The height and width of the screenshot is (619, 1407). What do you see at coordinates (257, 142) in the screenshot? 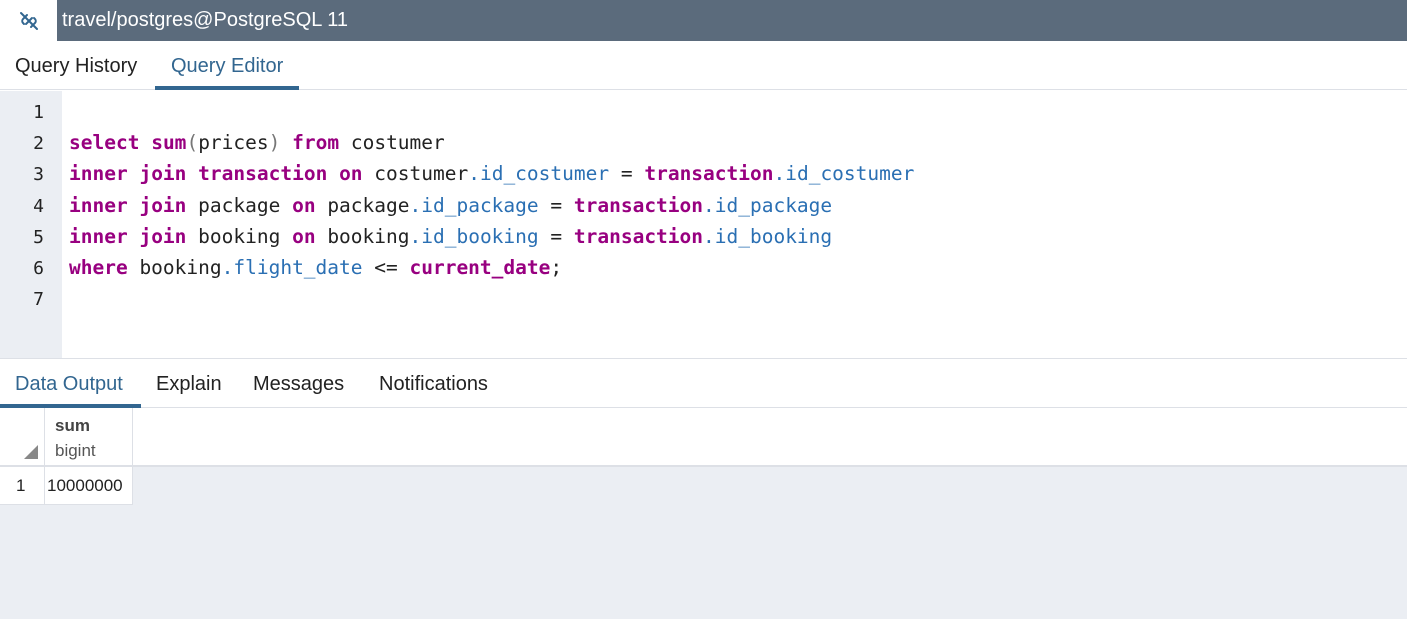
I see `code-line: select sum(prices) from costumer` at bounding box center [257, 142].